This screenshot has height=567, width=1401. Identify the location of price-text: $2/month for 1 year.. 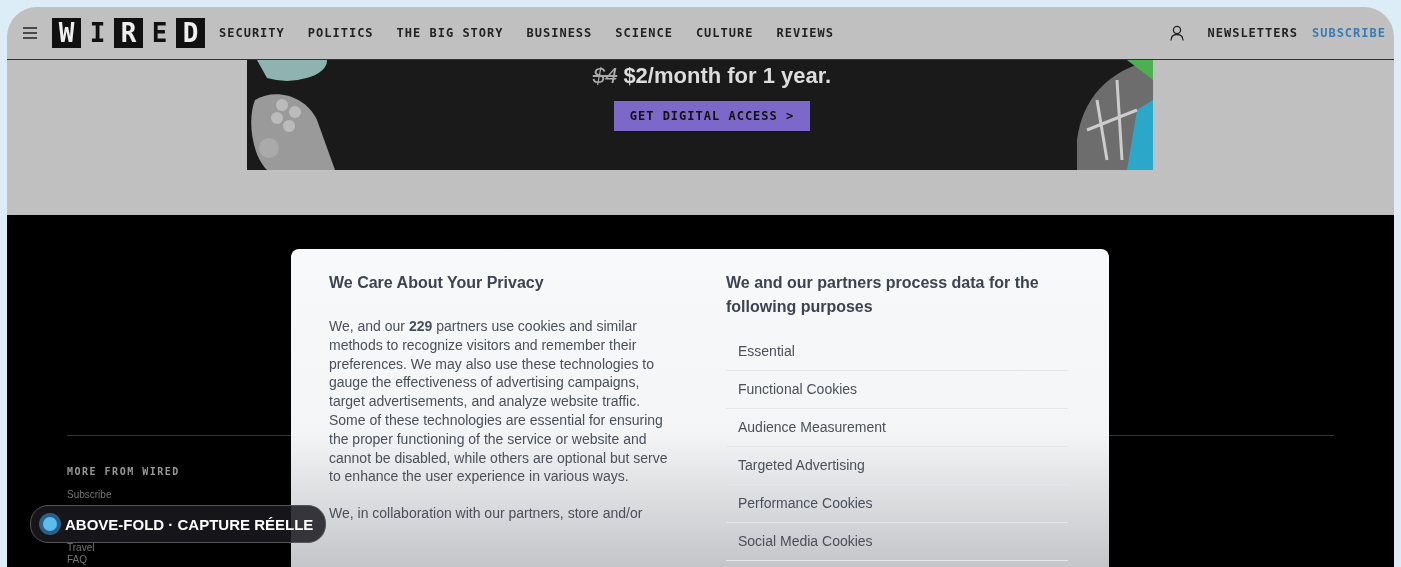
(727, 75).